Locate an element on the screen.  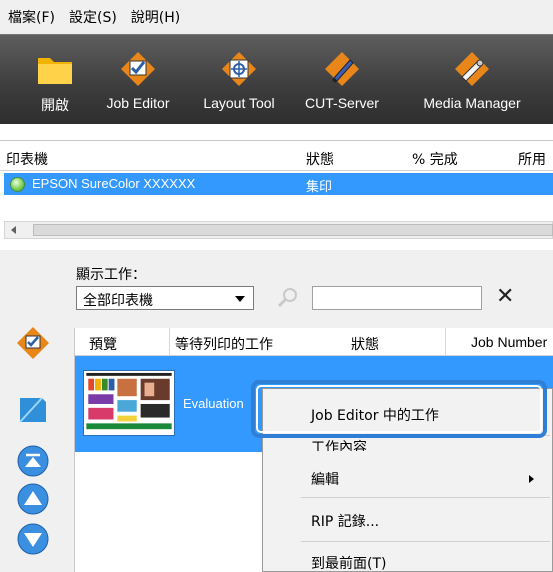
cut-server-button: CUT-Server is located at coordinates (342, 80).